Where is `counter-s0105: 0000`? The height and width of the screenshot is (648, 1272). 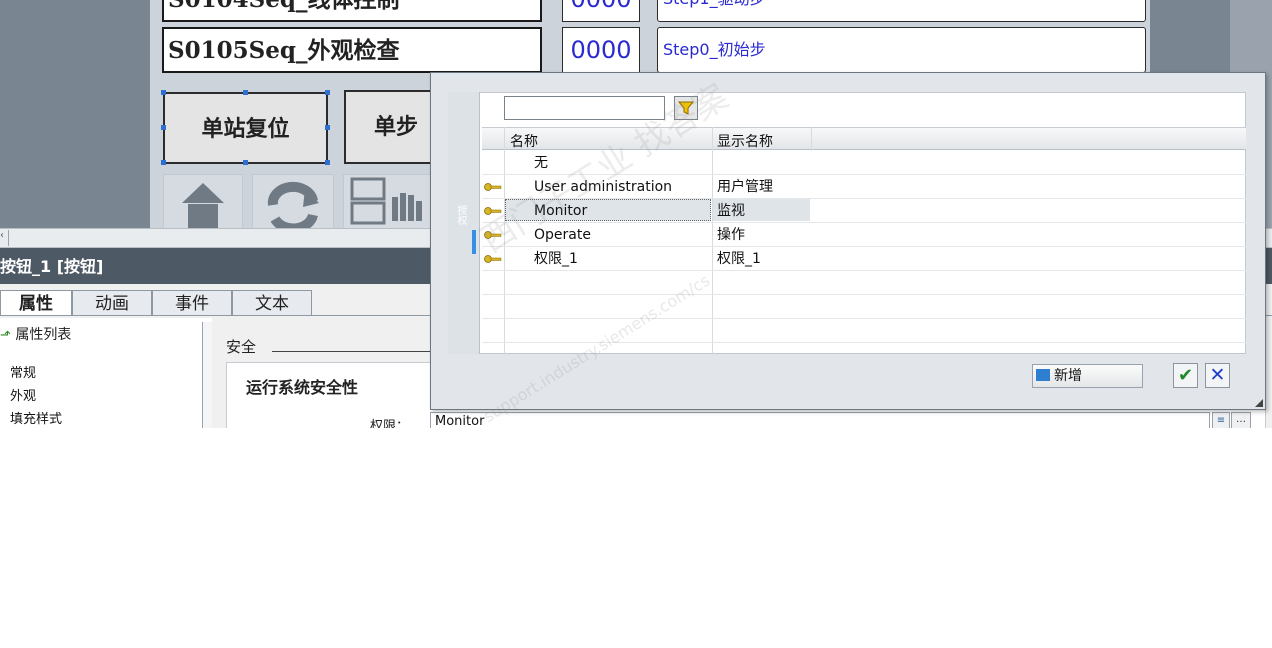
counter-s0105: 0000 is located at coordinates (601, 50).